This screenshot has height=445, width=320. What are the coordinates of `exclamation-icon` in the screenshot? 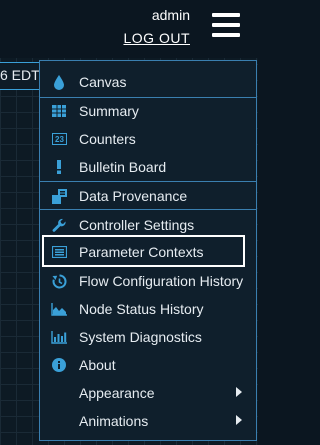 It's located at (59, 167).